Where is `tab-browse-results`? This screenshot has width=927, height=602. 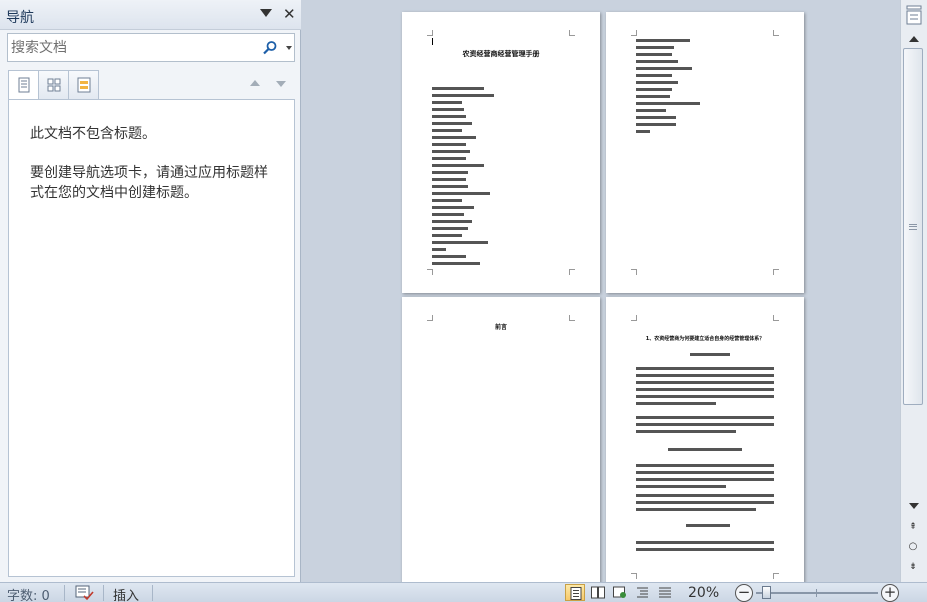 tab-browse-results is located at coordinates (83, 85).